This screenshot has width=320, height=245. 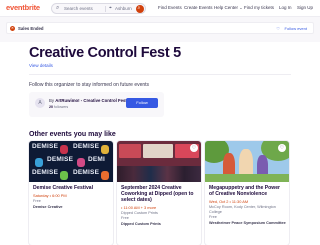 What do you see at coordinates (98, 8) in the screenshot?
I see `search-bar: ⌕ Search events ⌖ Ashburn ⌕` at bounding box center [98, 8].